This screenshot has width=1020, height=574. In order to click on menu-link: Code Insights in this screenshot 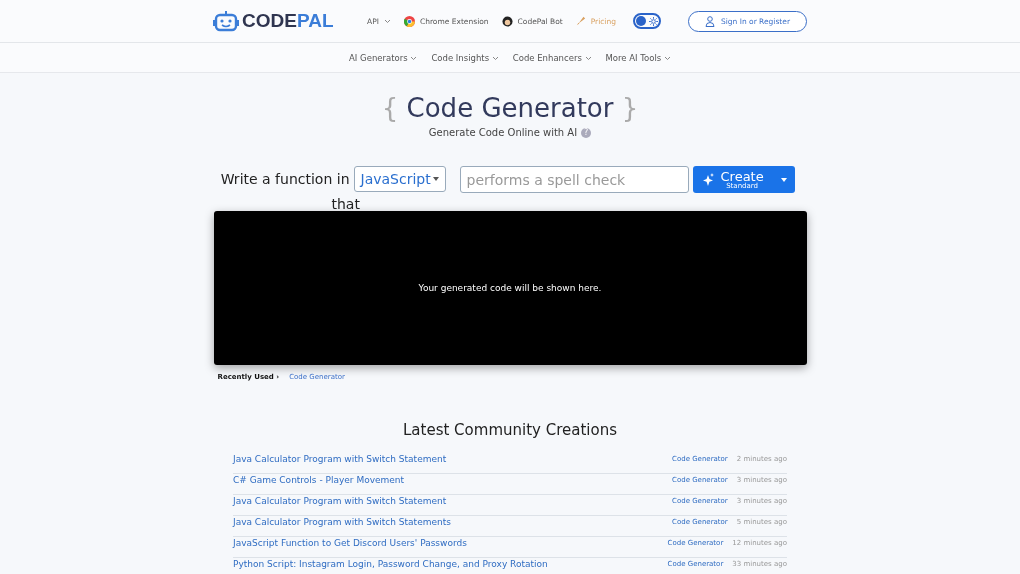, I will do `click(465, 57)`.